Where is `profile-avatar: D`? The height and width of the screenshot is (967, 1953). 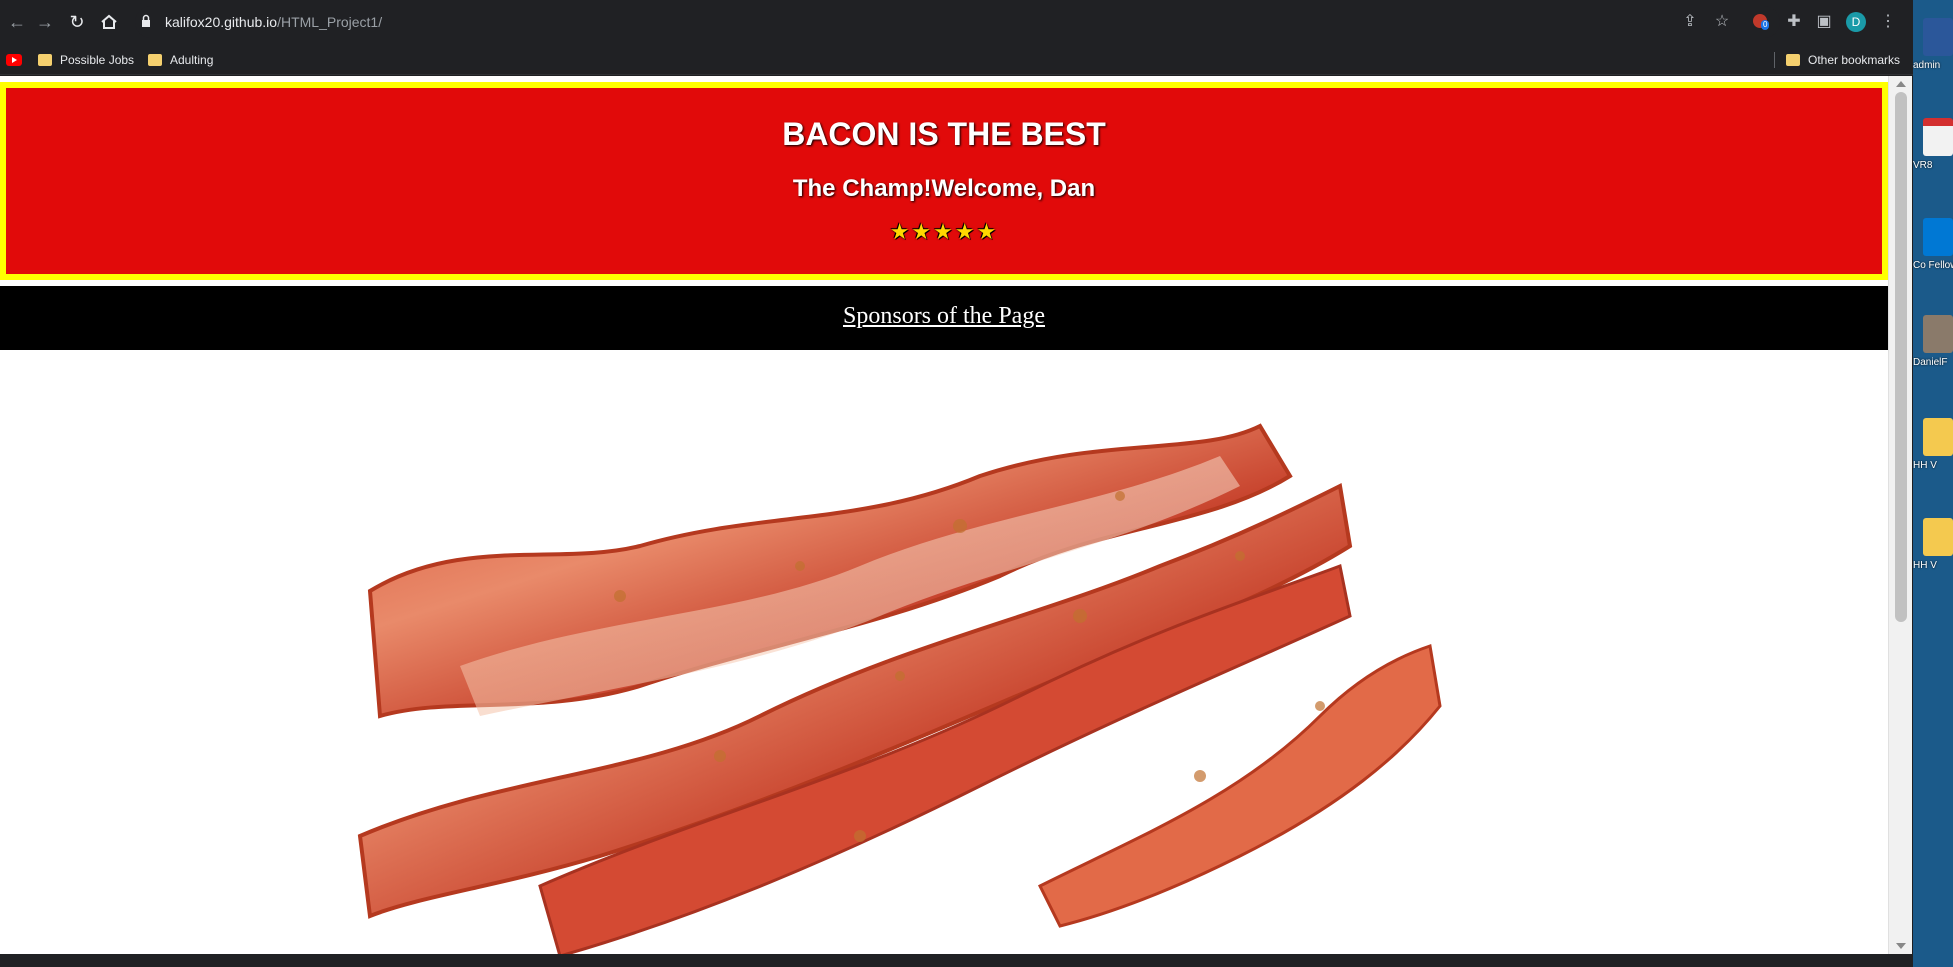
profile-avatar: D is located at coordinates (1856, 22).